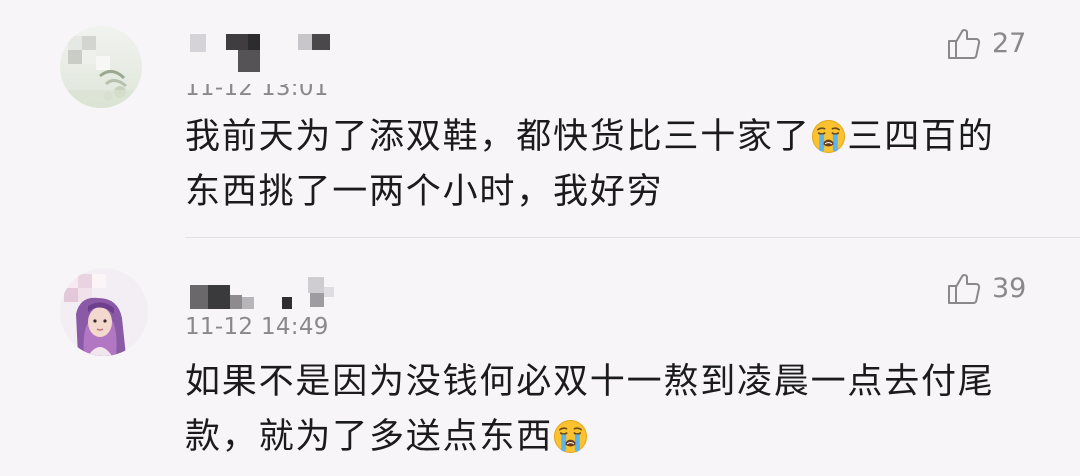 The width and height of the screenshot is (1080, 476). Describe the element at coordinates (1009, 43) in the screenshot. I see `like-count: 27` at that location.